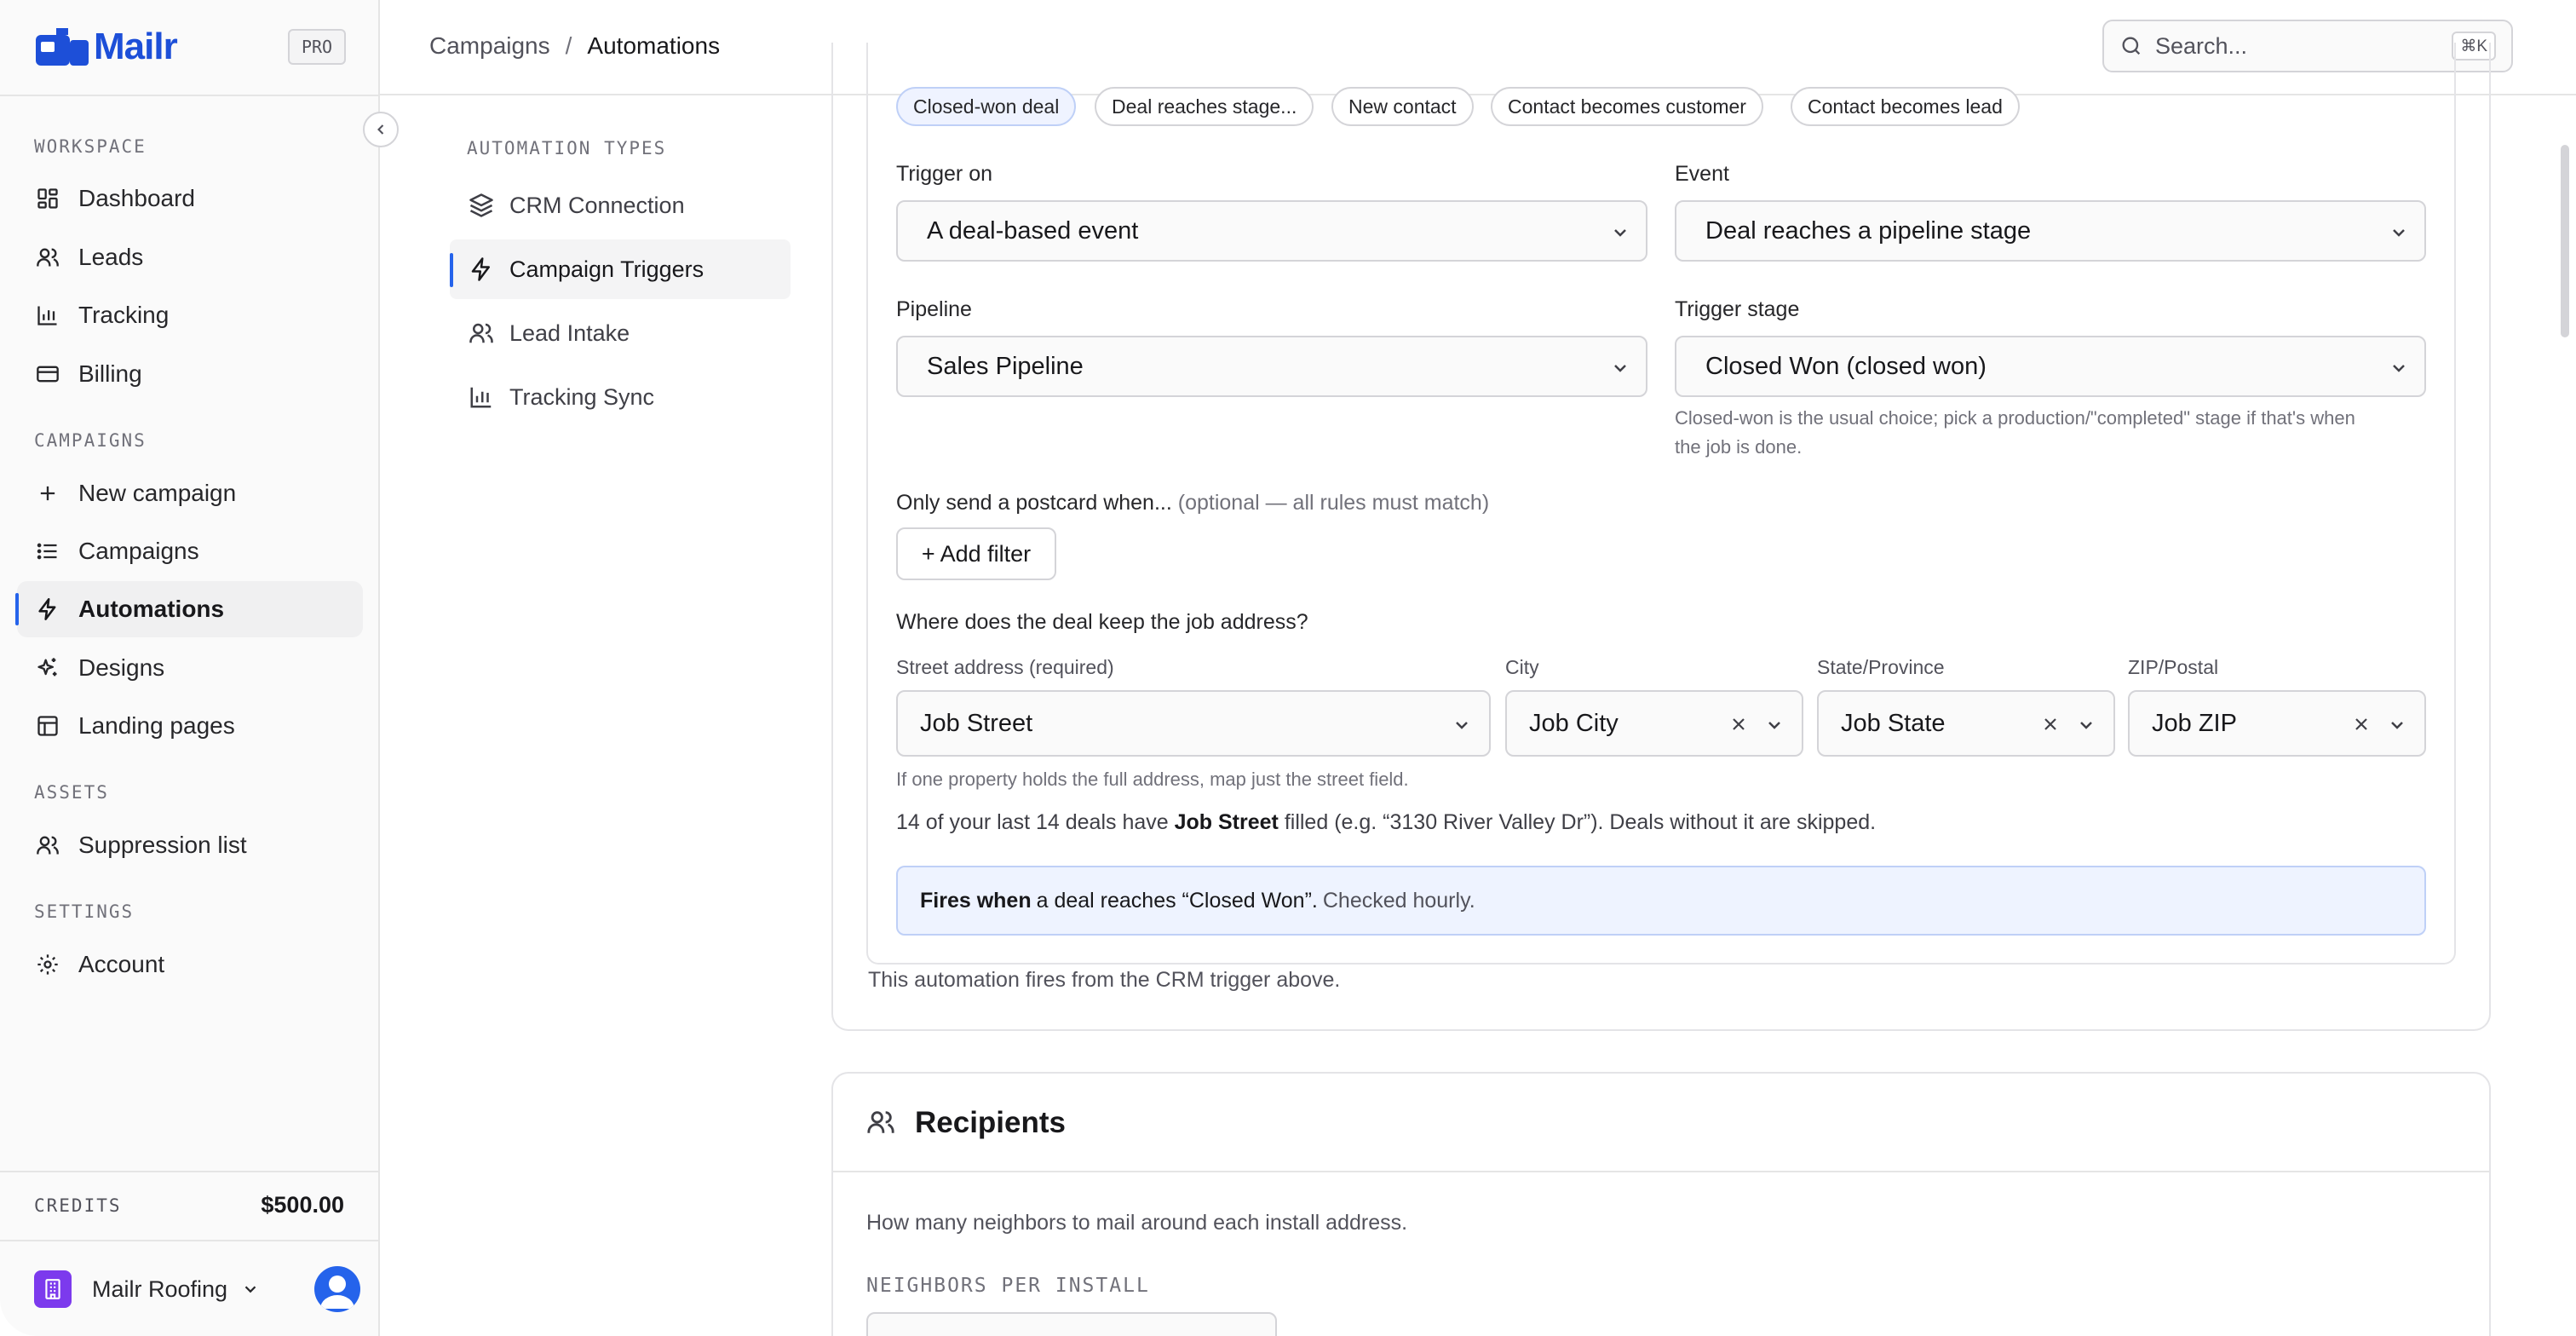  Describe the element at coordinates (84, 911) in the screenshot. I see `section-label-settings: SETTINGS` at that location.